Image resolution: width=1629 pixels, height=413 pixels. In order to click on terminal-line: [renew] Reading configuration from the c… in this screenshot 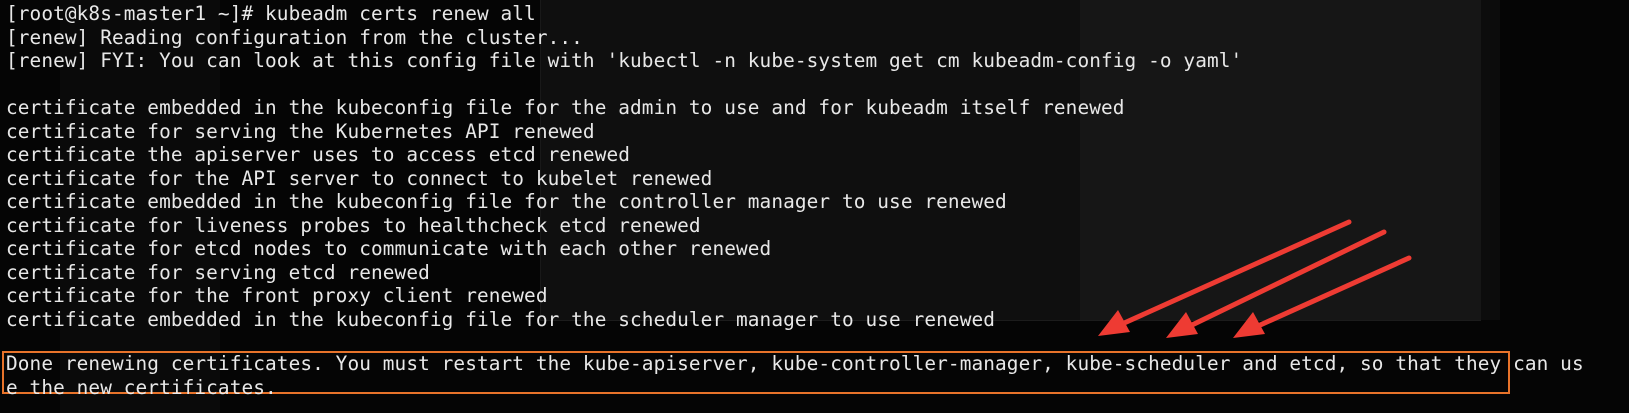, I will do `click(294, 37)`.